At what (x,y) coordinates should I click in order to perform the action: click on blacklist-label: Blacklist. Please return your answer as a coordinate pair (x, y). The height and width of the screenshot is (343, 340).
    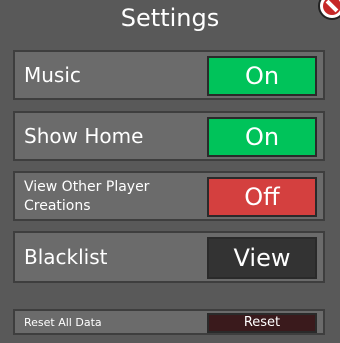
    Looking at the image, I should click on (66, 257).